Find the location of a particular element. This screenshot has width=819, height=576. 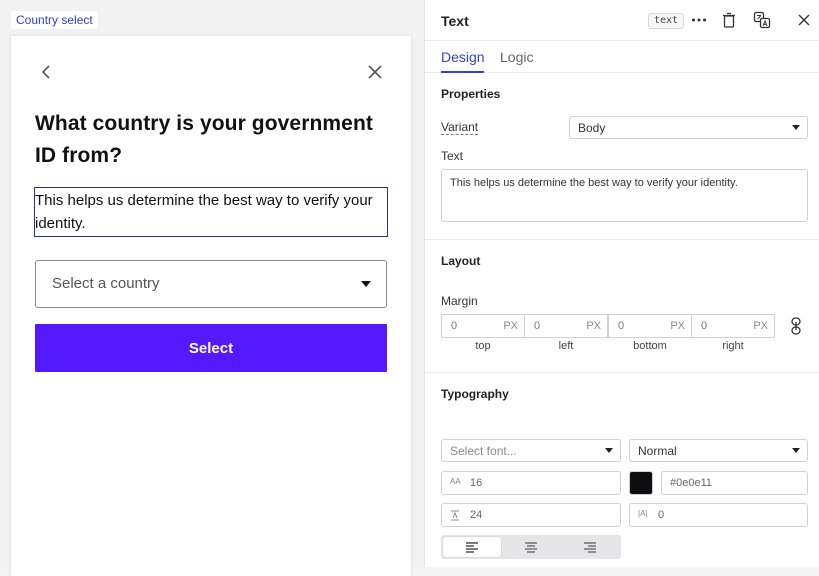

align-left-button is located at coordinates (472, 547).